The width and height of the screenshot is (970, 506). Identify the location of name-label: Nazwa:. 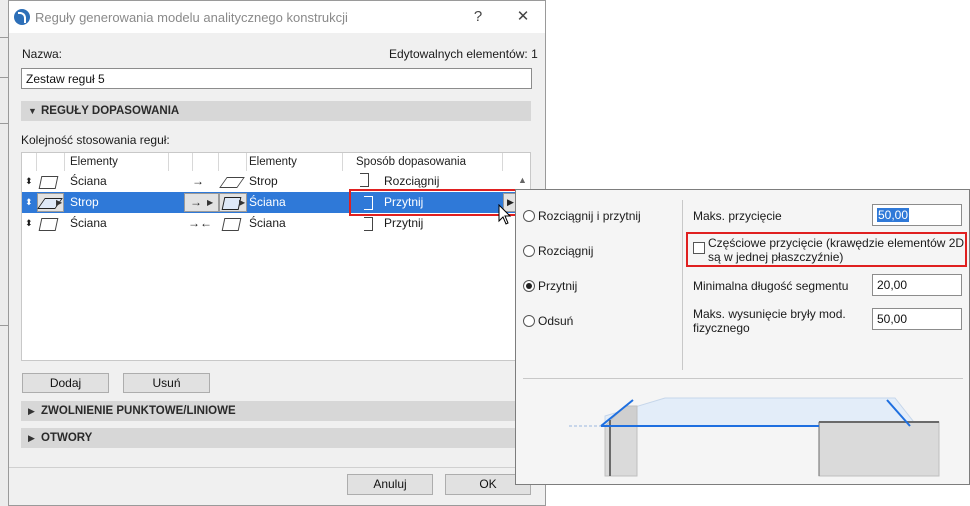
(42, 54).